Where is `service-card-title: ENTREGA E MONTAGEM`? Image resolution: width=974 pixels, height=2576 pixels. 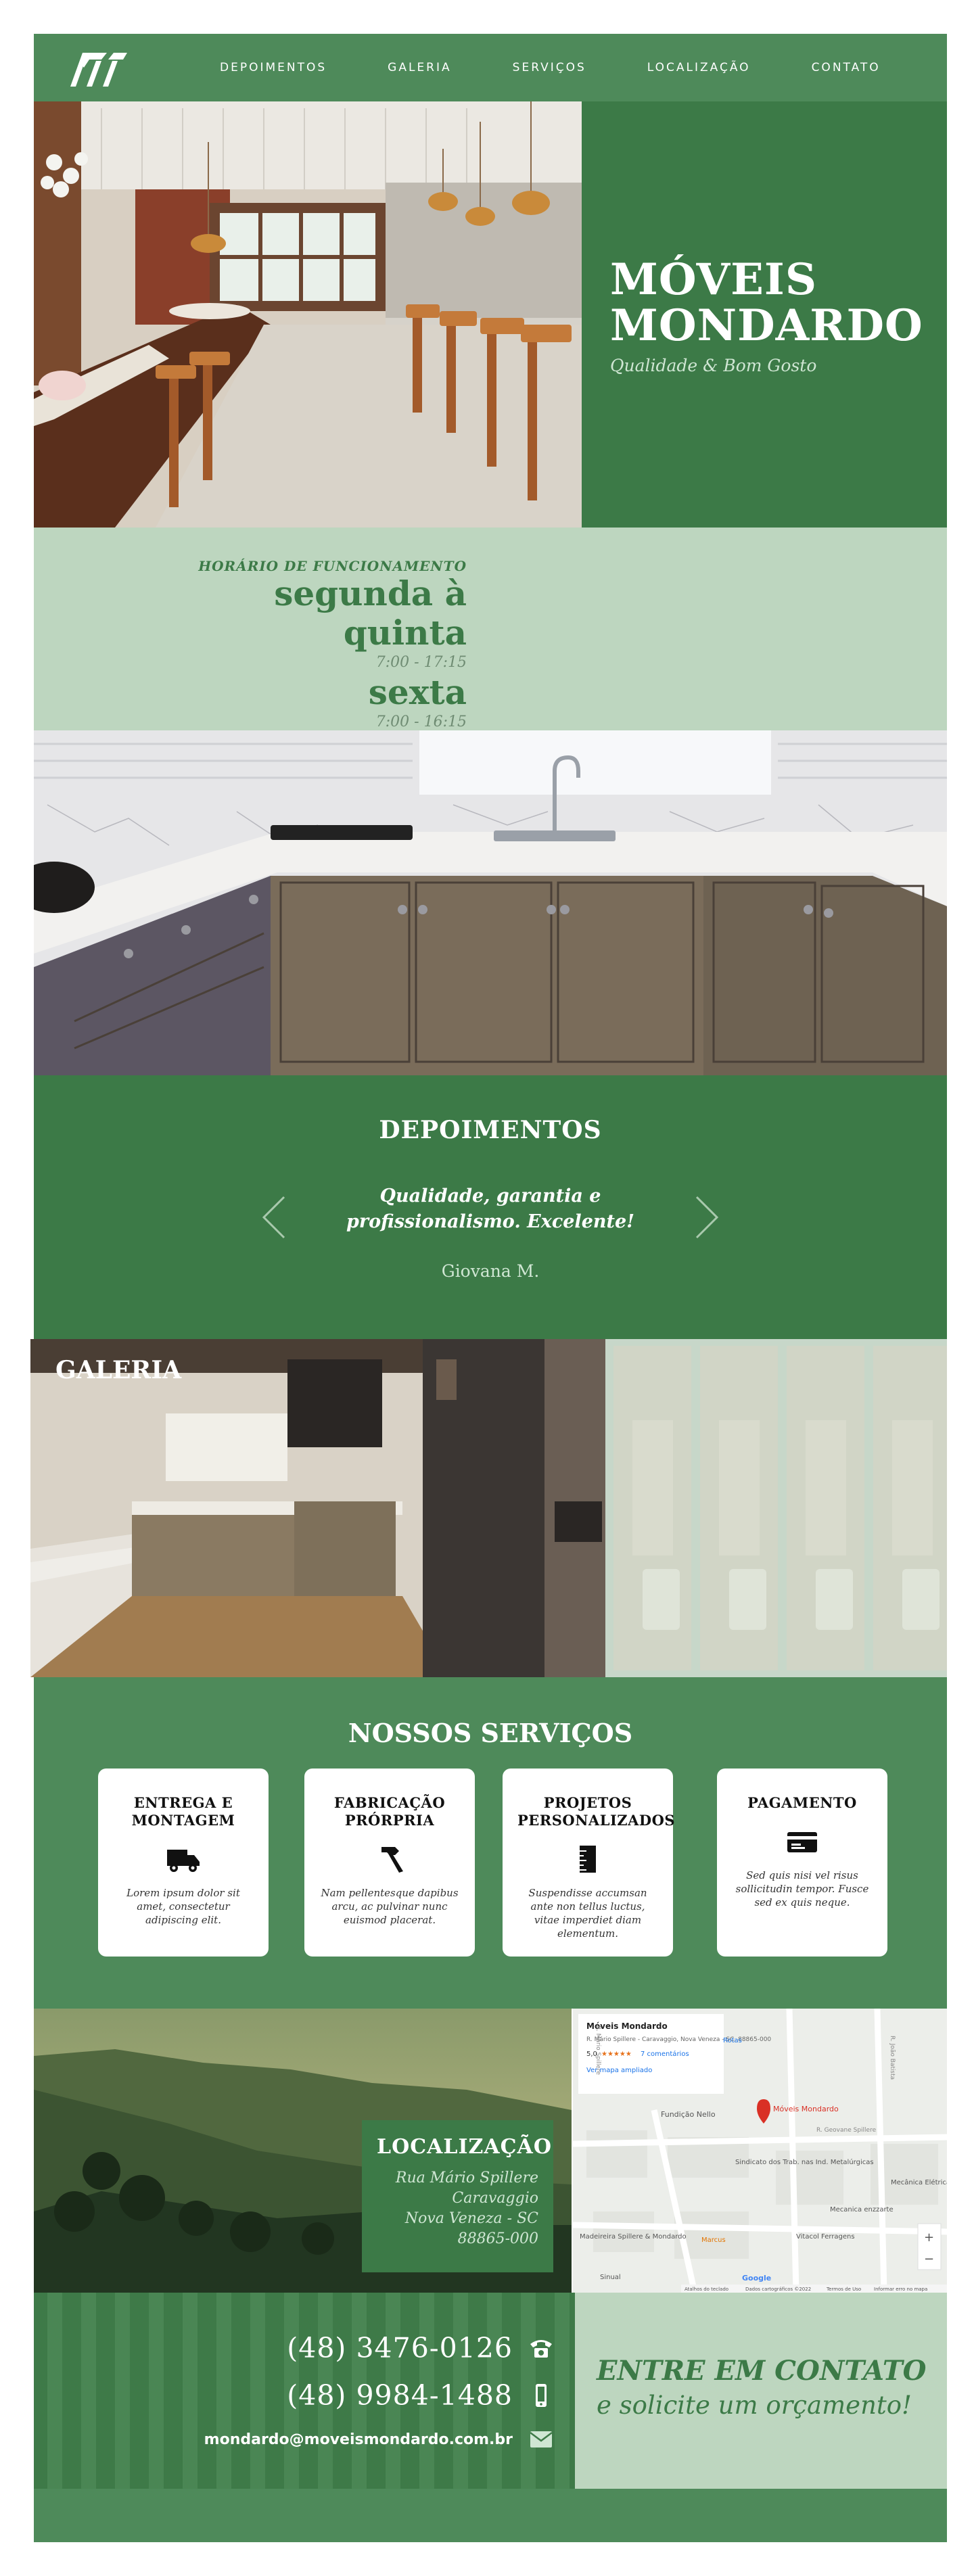 service-card-title: ENTREGA E MONTAGEM is located at coordinates (183, 1811).